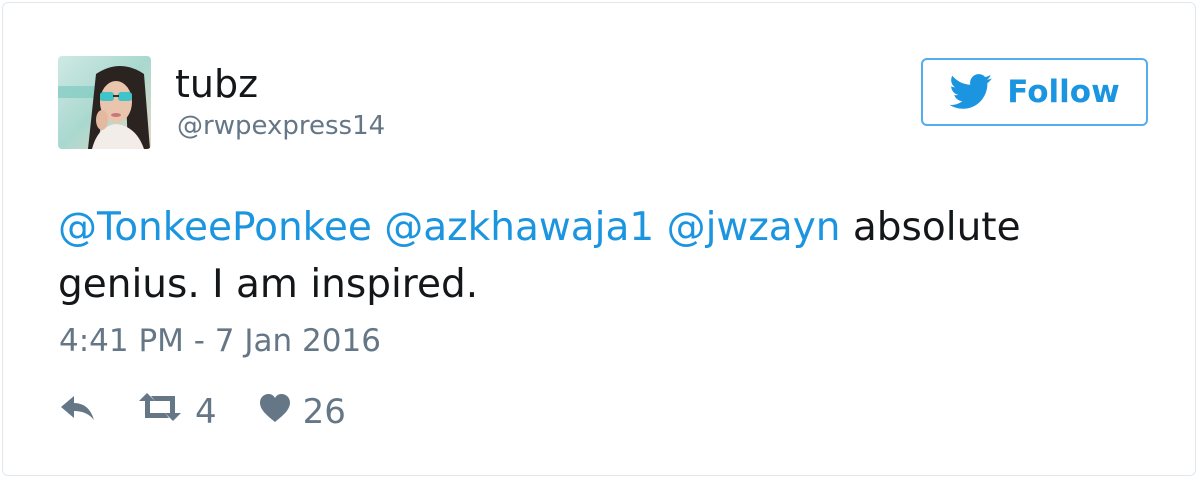 Image resolution: width=1200 pixels, height=481 pixels. I want to click on like-count: 26, so click(324, 412).